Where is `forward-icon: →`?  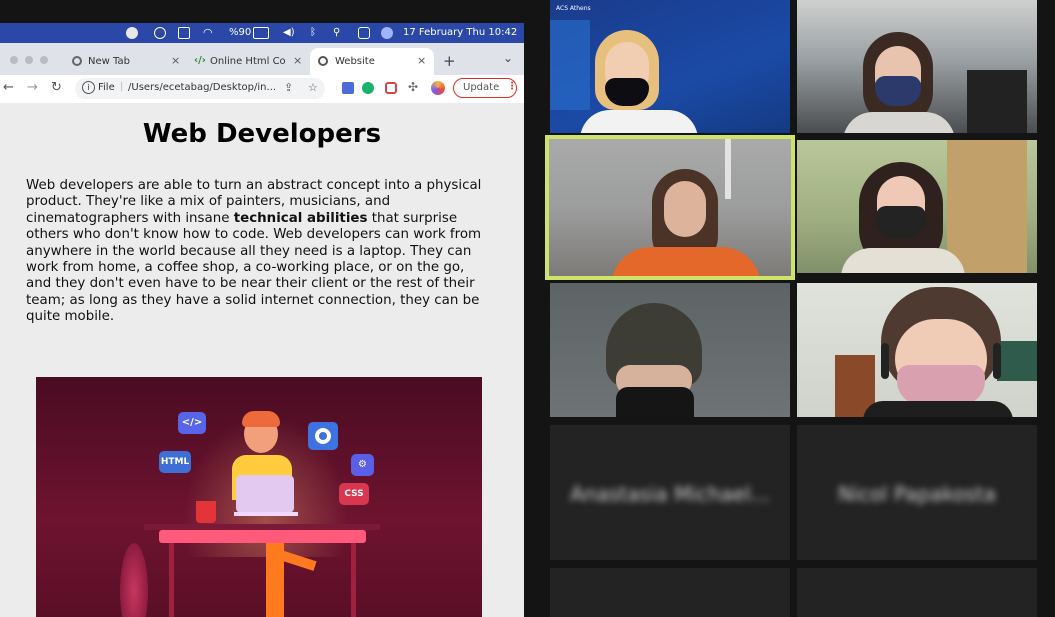
forward-icon: → is located at coordinates (32, 87).